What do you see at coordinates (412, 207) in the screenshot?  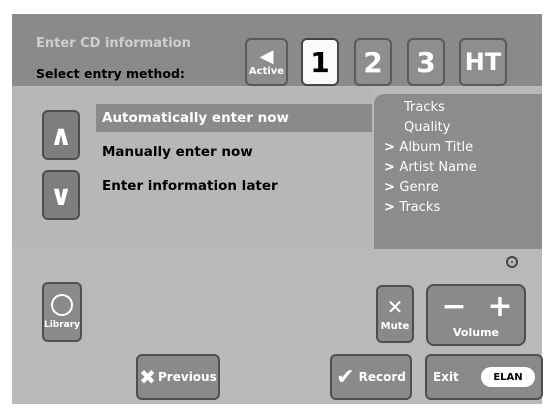 I see `info-tracks-2: Tracks` at bounding box center [412, 207].